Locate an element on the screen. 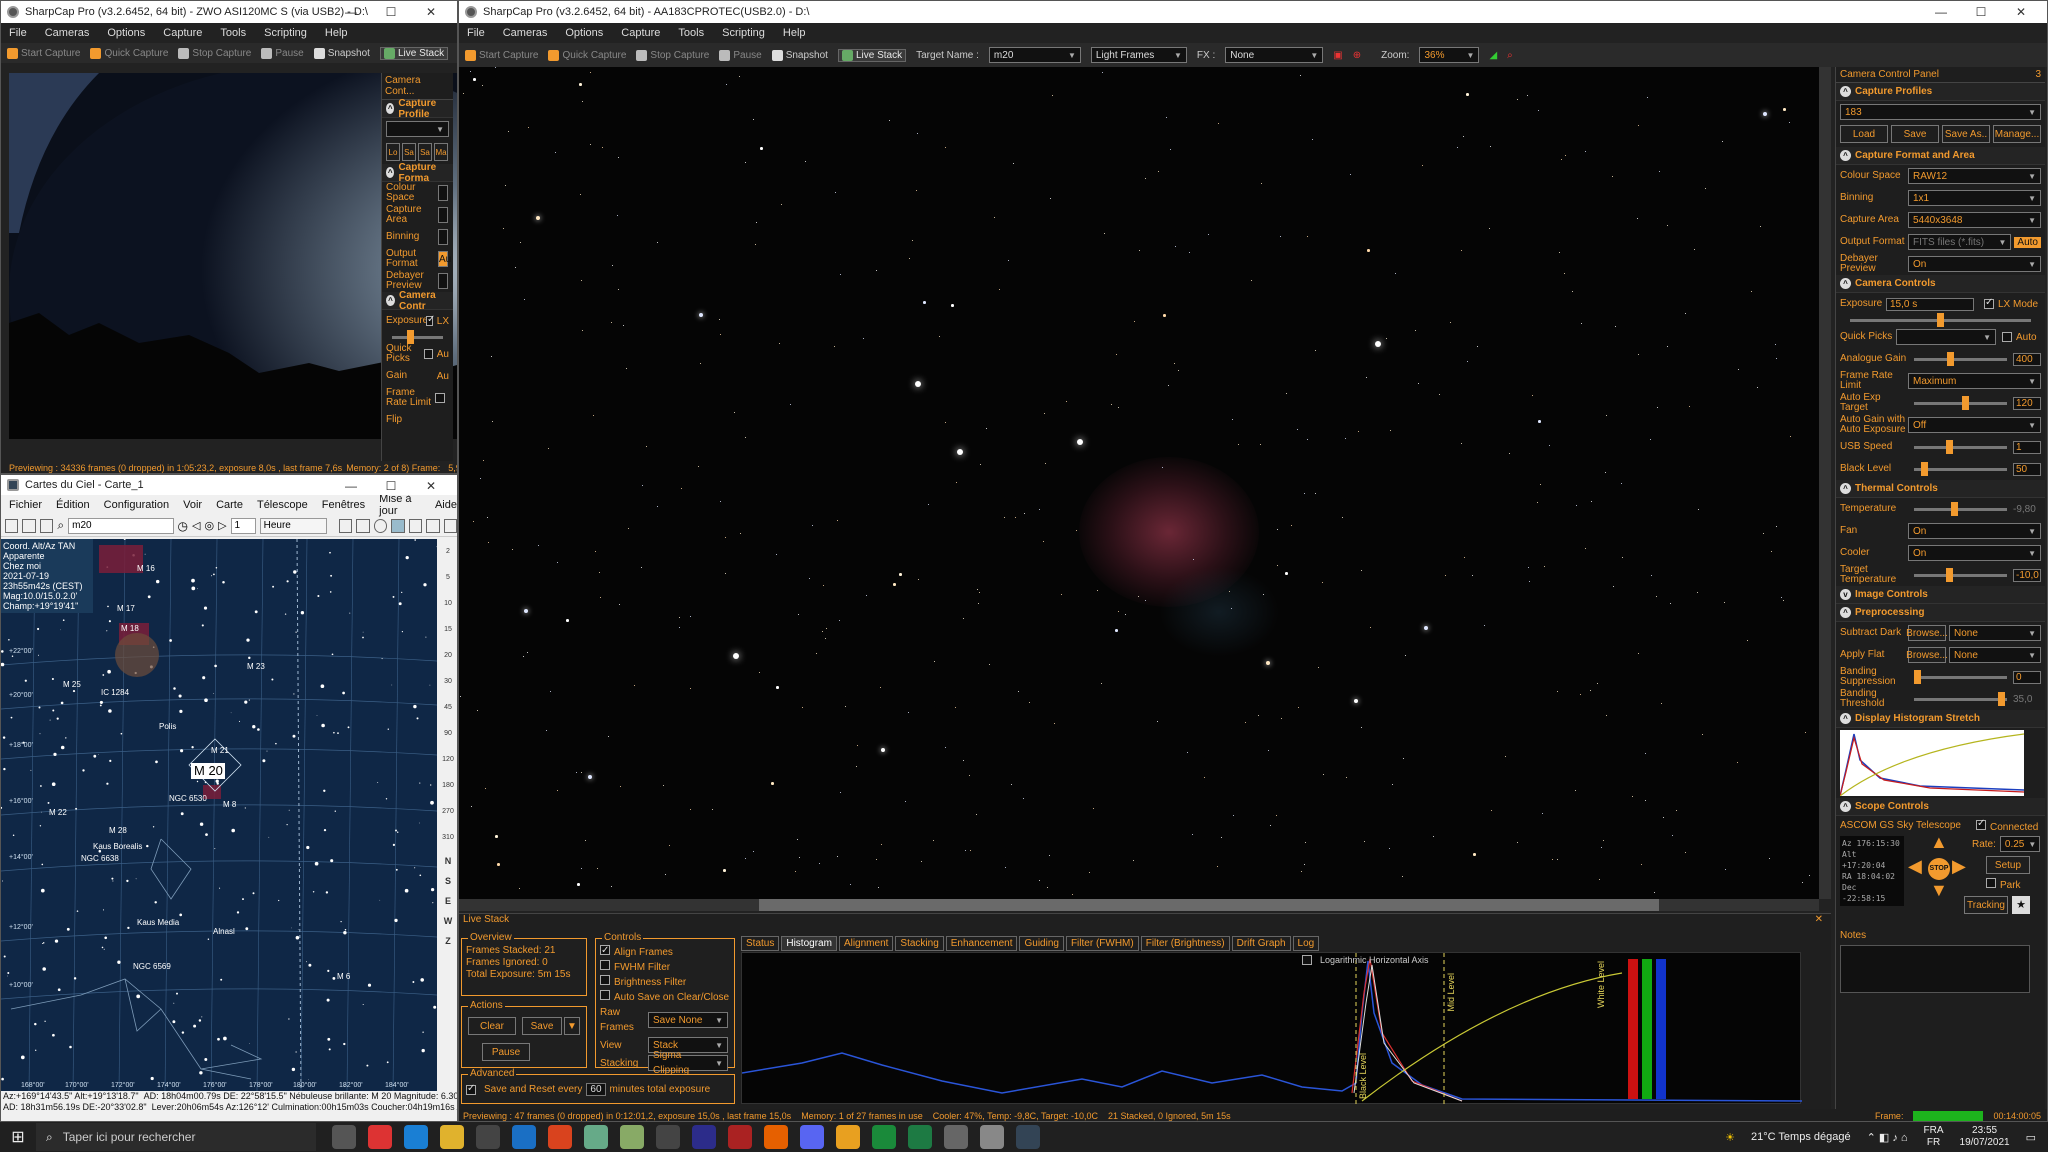  refresh-icon: ◎ is located at coordinates (209, 525).